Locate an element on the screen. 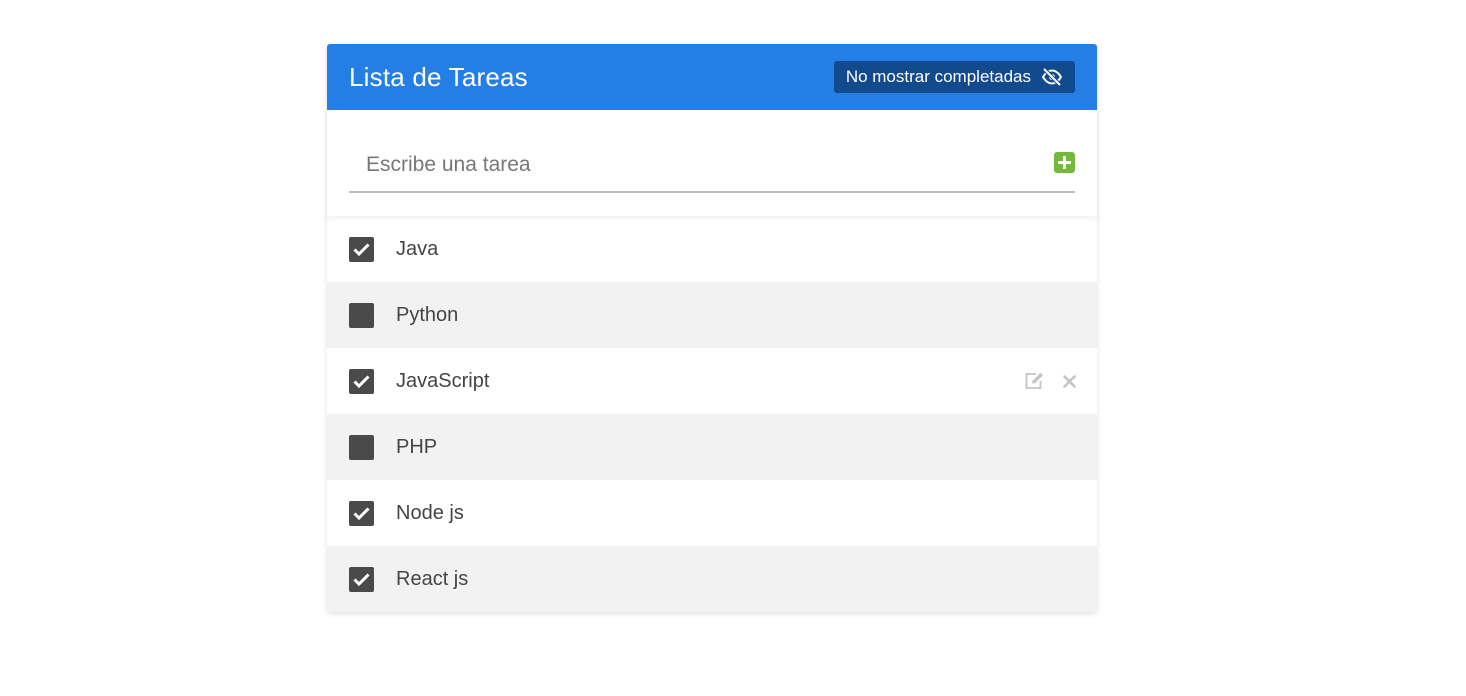 The image size is (1466, 696). plus-square-icon is located at coordinates (1064, 162).